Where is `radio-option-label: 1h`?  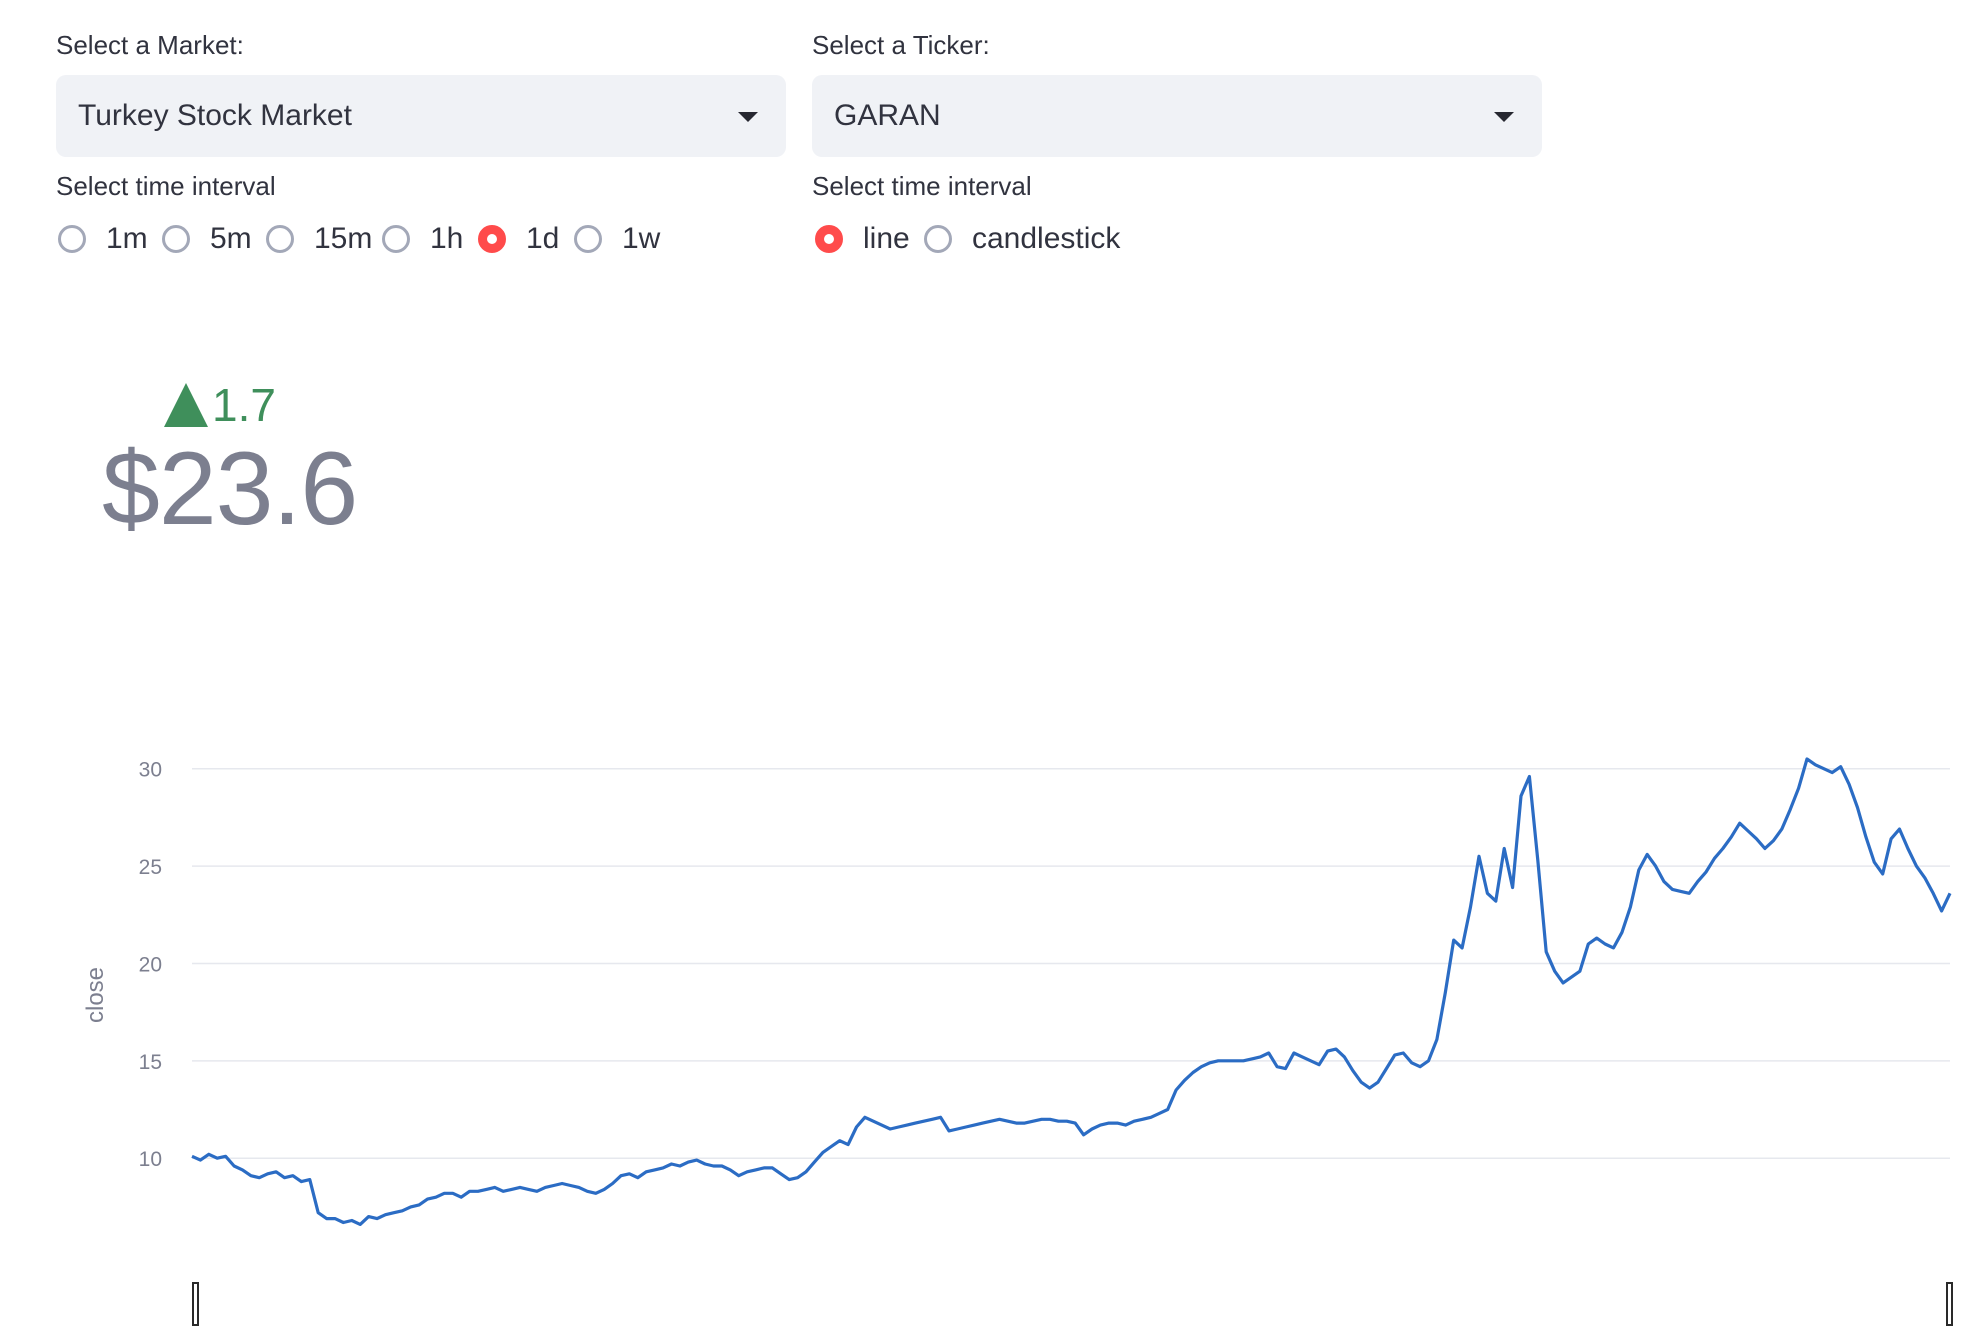
radio-option-label: 1h is located at coordinates (447, 238).